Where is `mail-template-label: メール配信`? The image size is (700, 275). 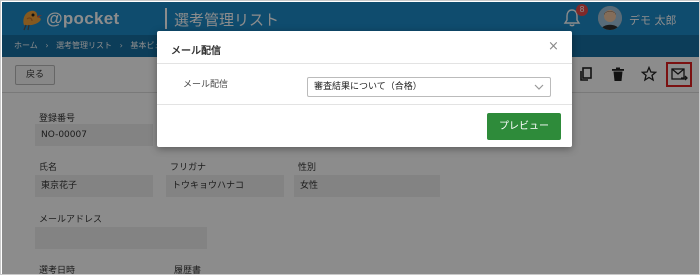 mail-template-label: メール配信 is located at coordinates (206, 85).